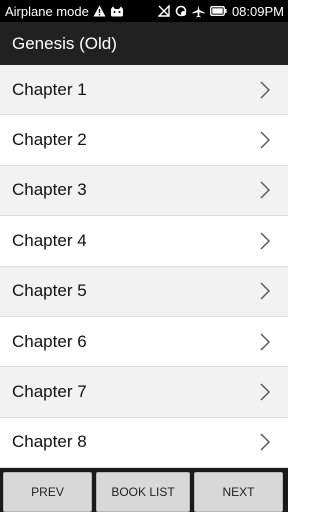 This screenshot has width=320, height=512. I want to click on status-bar: Airplane mode 08:09PM, so click(144, 11).